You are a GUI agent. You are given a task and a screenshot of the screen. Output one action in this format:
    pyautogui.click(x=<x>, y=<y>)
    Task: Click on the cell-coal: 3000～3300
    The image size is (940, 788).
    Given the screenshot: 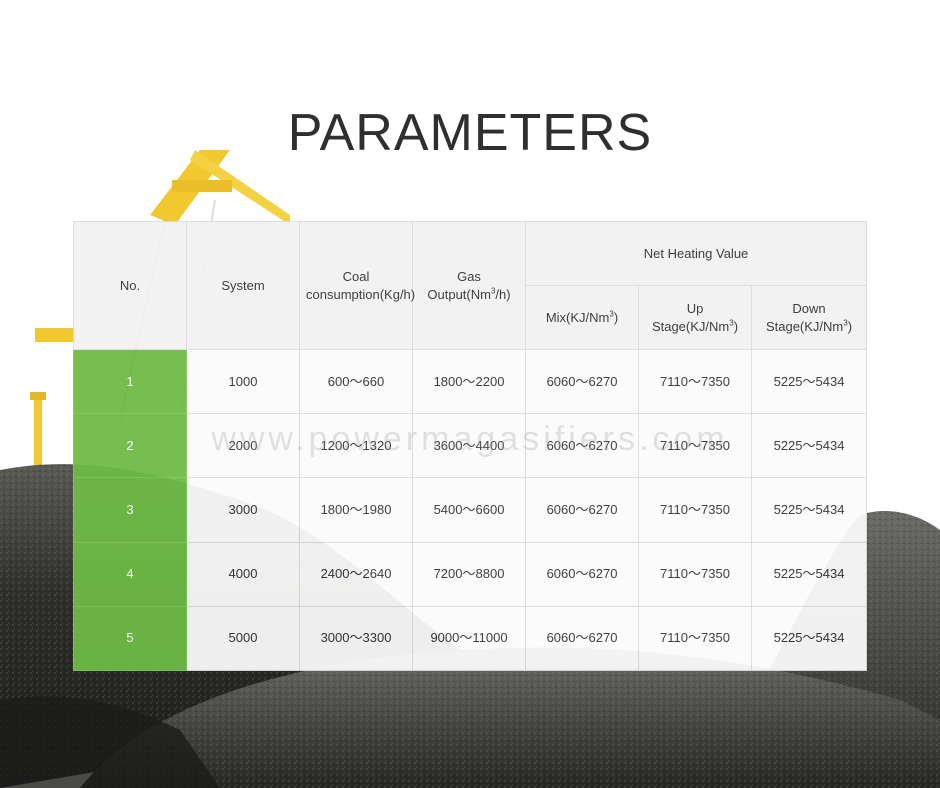 What is the action you would take?
    pyautogui.click(x=356, y=638)
    